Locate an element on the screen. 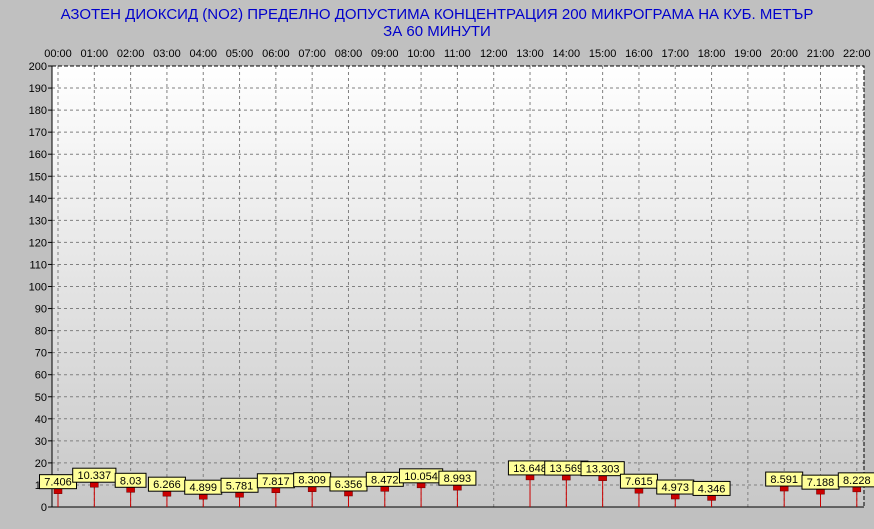 Image resolution: width=874 pixels, height=529 pixels. y-tick-label: 110 is located at coordinates (38, 265).